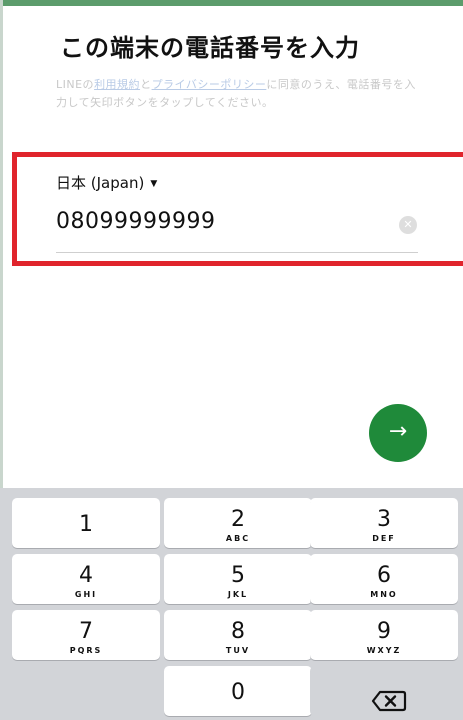 Image resolution: width=463 pixels, height=720 pixels. What do you see at coordinates (238, 538) in the screenshot?
I see `key-letters: ABC` at bounding box center [238, 538].